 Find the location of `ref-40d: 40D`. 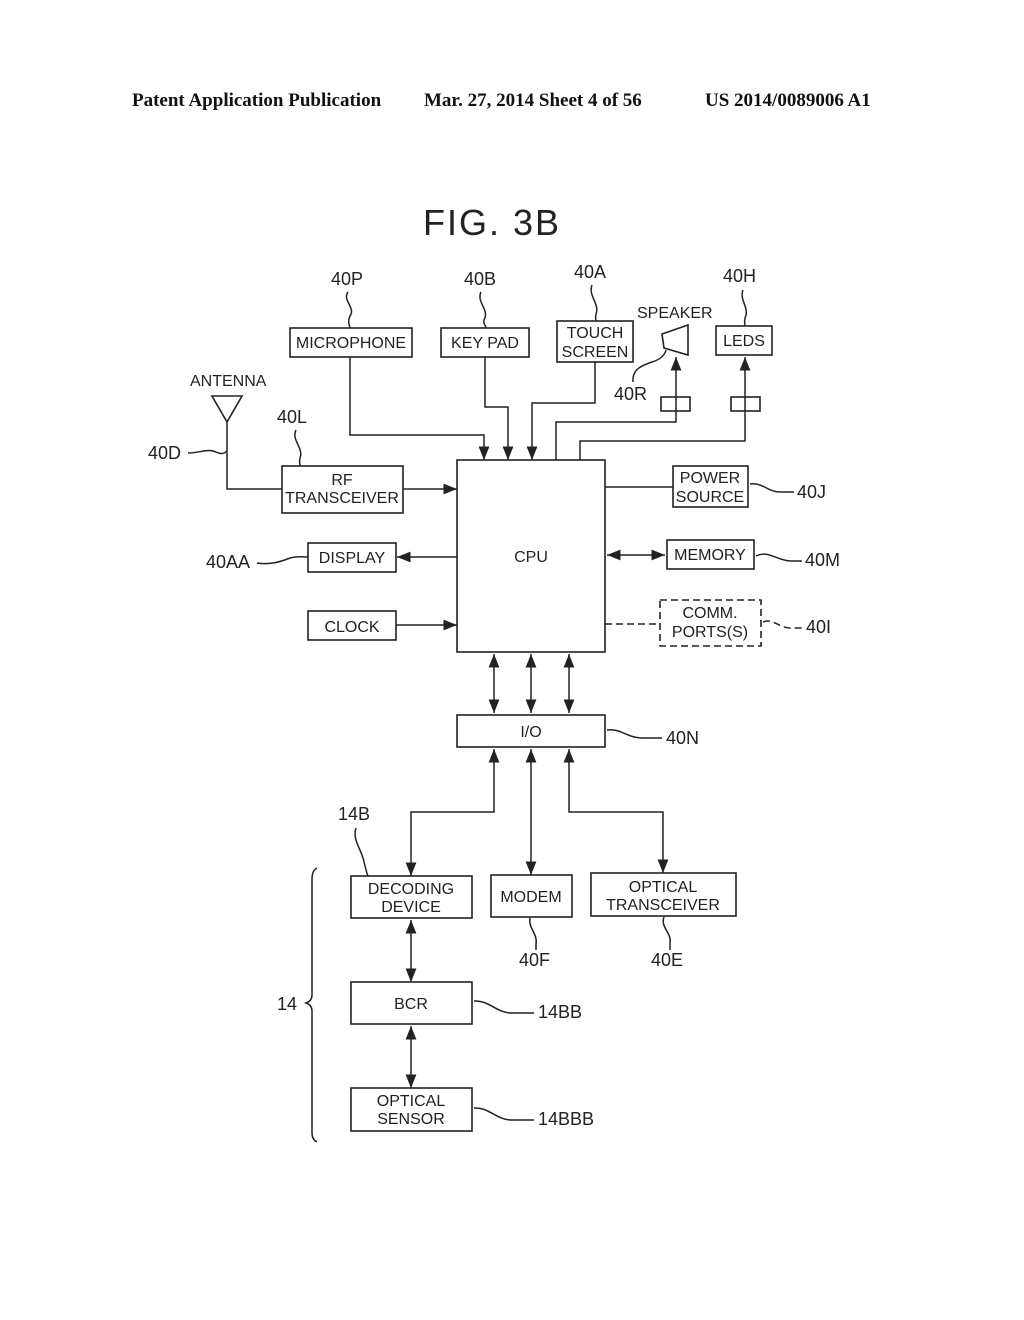

ref-40d: 40D is located at coordinates (164, 453).